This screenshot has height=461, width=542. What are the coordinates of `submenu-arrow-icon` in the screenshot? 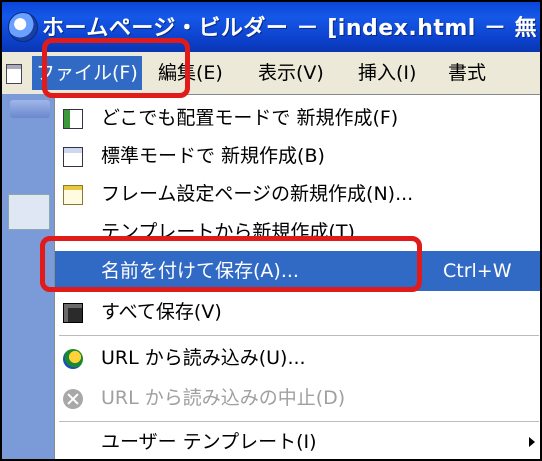 It's located at (532, 442).